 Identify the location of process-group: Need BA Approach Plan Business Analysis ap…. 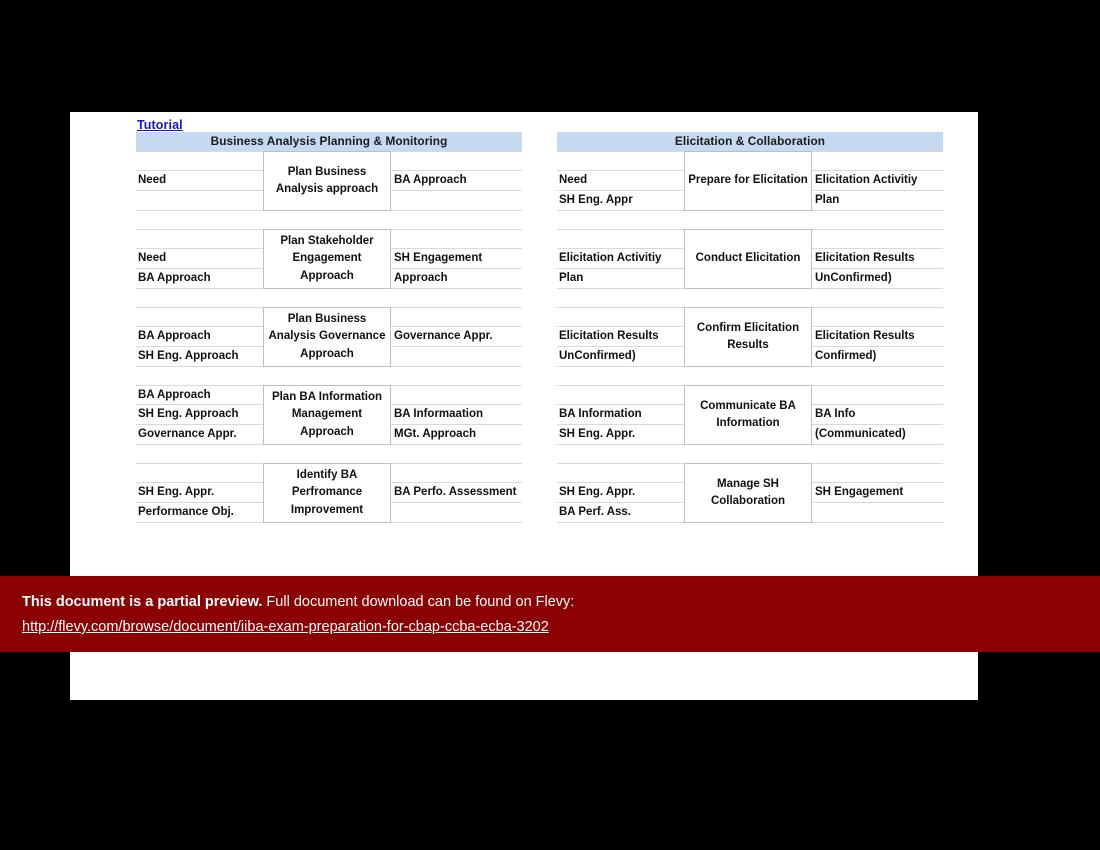
(329, 190).